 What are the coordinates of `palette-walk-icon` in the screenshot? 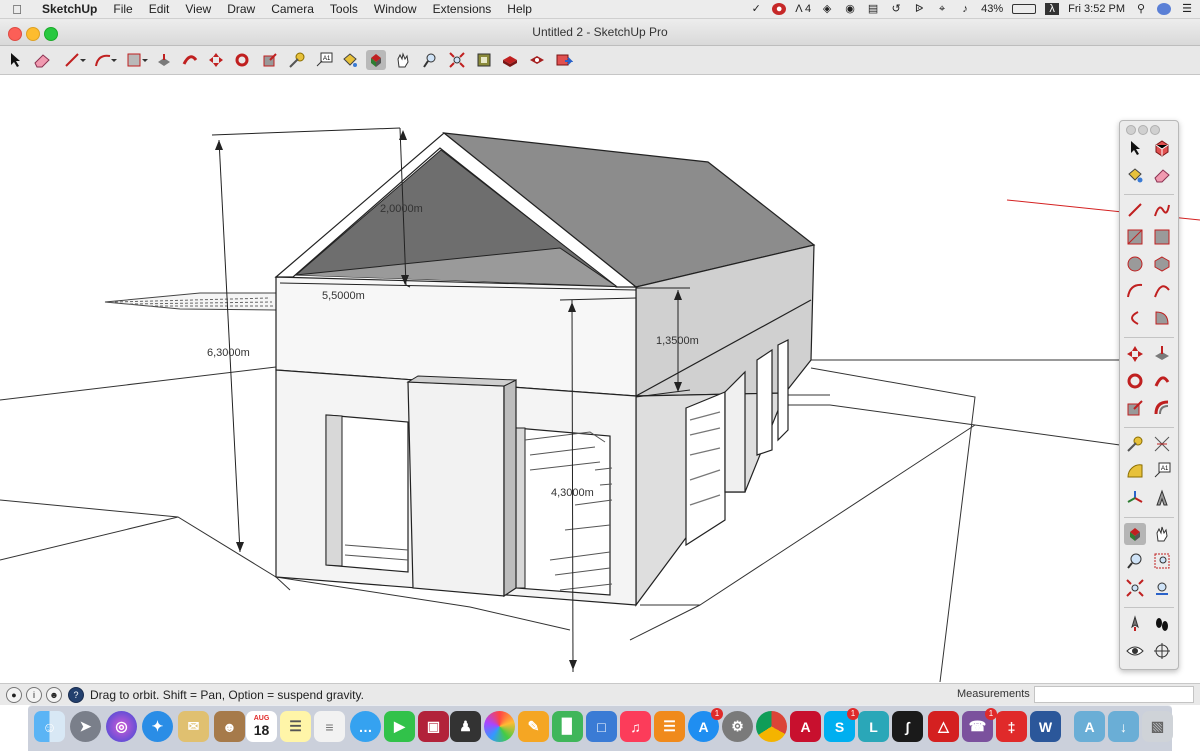 It's located at (1162, 624).